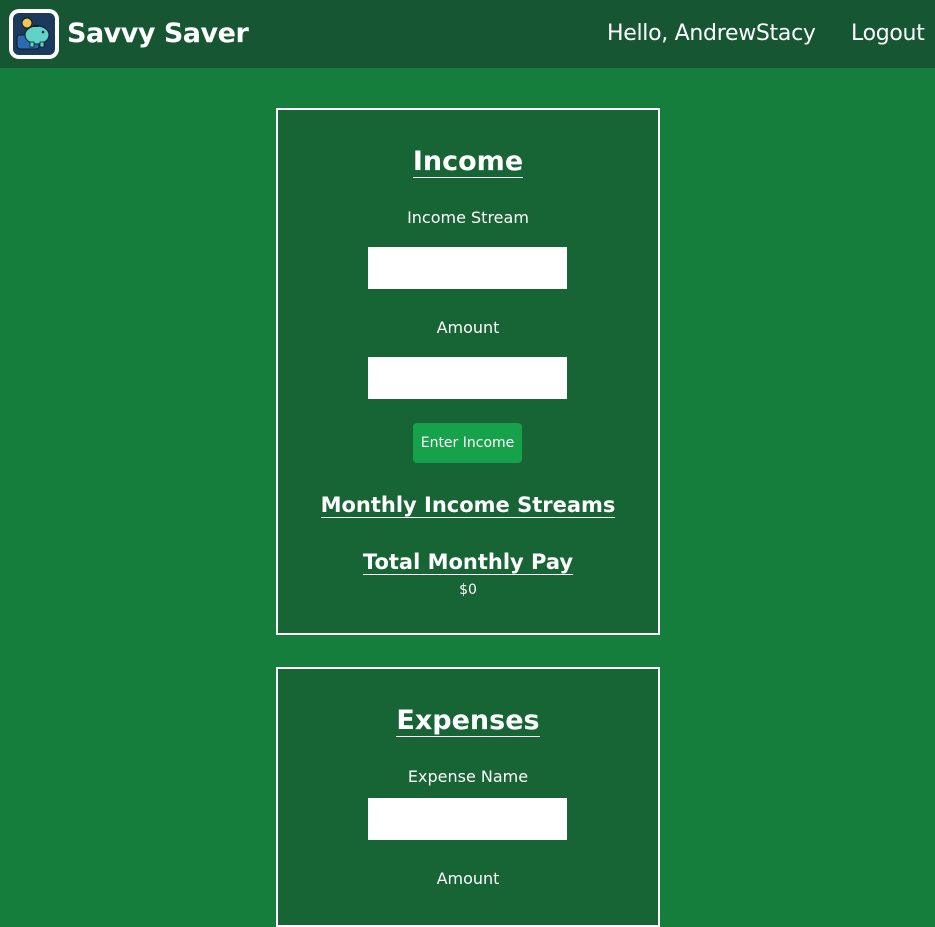 The image size is (935, 927). I want to click on logout-link: Logout, so click(888, 34).